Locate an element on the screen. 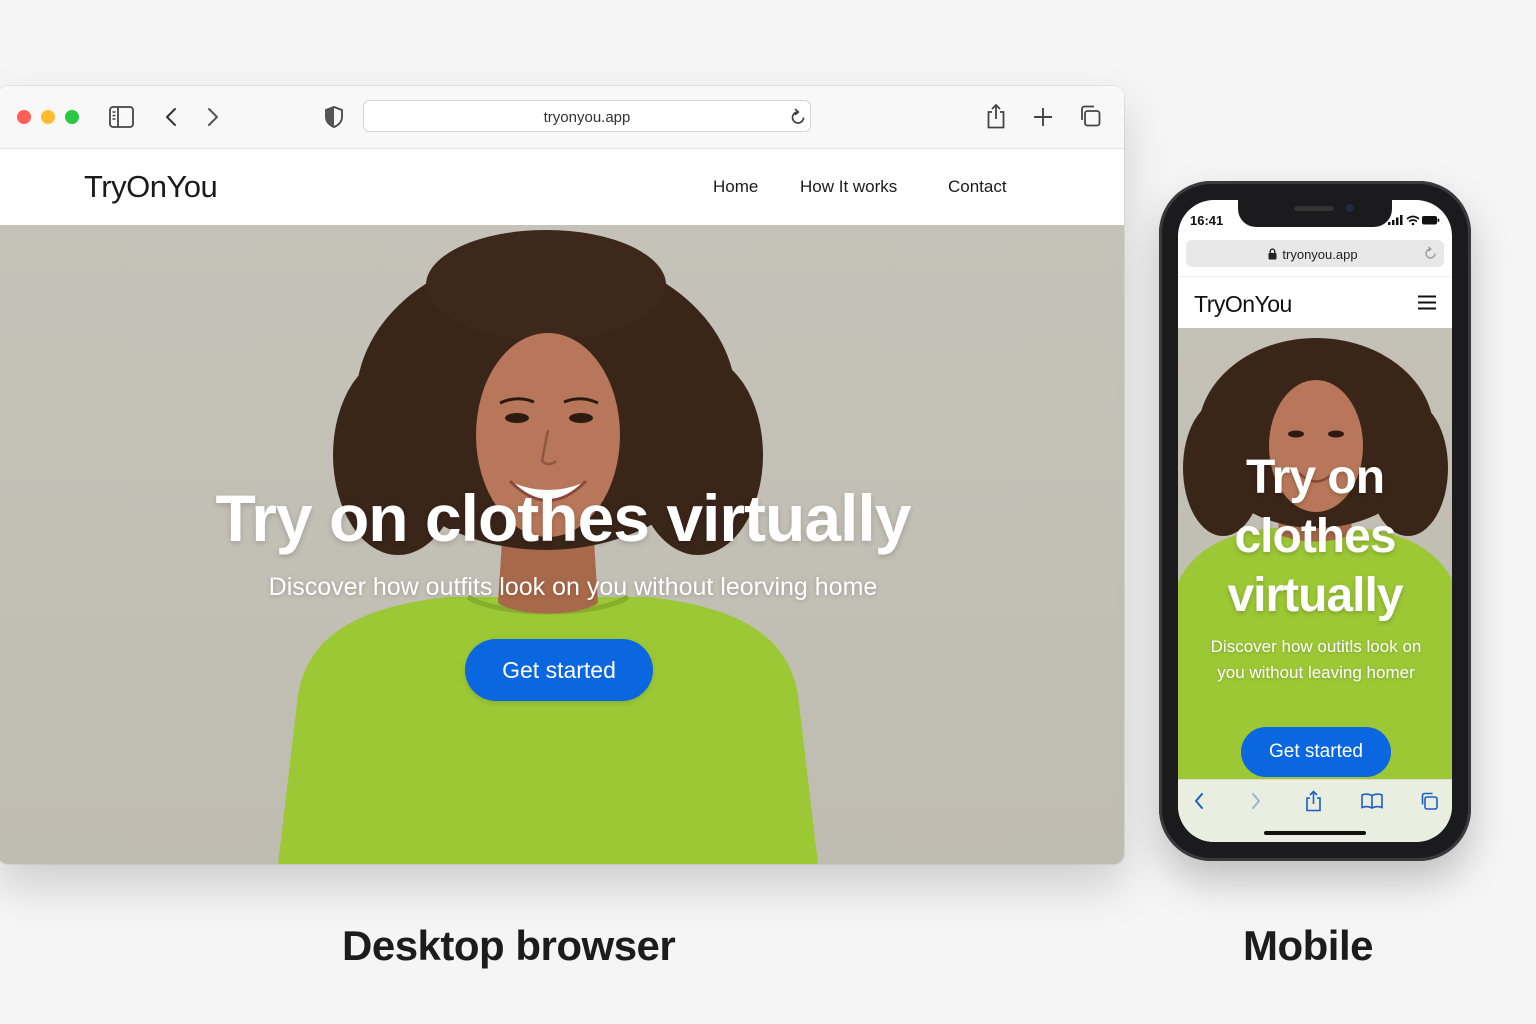 This screenshot has height=1024, width=1536. get-started-button: Get started is located at coordinates (559, 670).